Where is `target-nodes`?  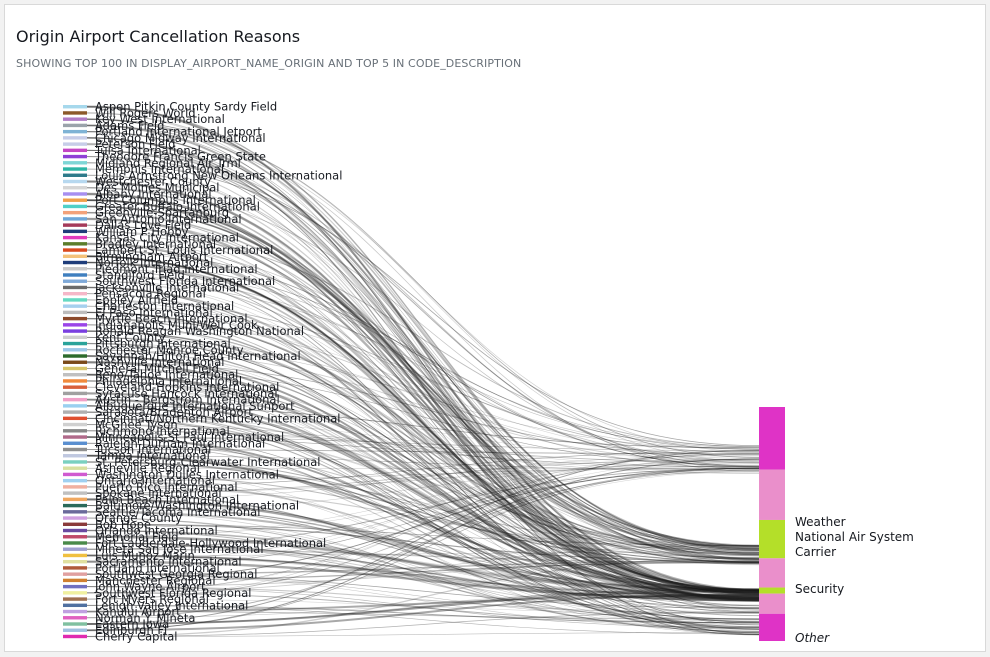
target-nodes is located at coordinates (772, 524).